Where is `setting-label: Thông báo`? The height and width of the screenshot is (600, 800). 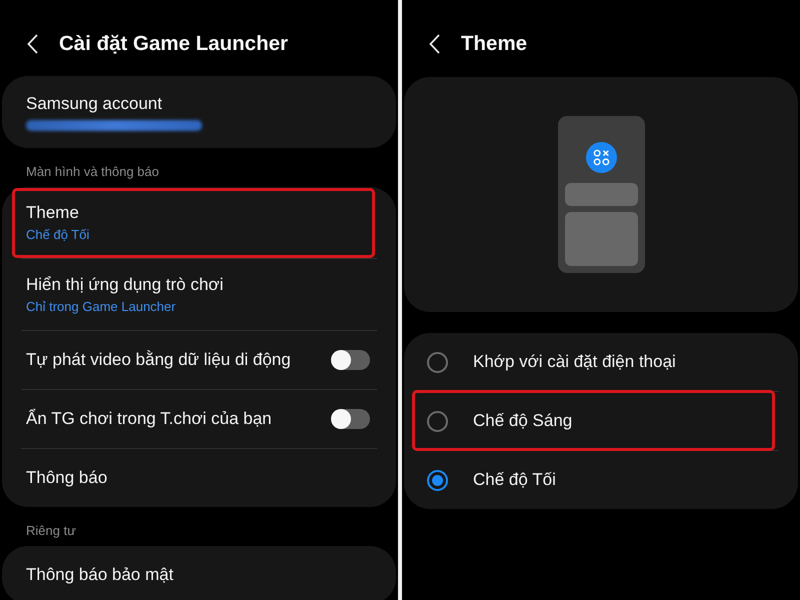 setting-label: Thông báo is located at coordinates (67, 478).